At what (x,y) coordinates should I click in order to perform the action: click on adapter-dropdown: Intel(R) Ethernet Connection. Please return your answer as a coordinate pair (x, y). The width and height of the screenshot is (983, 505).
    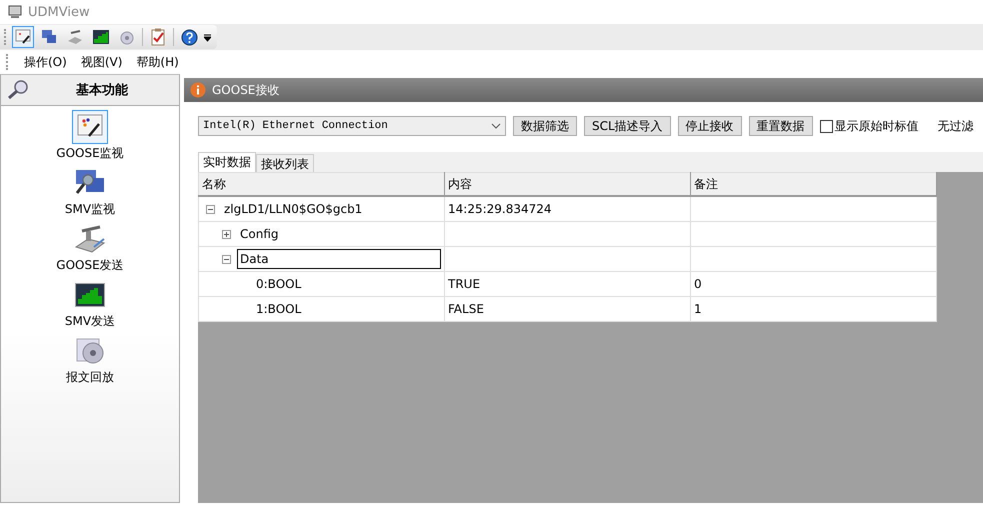
    Looking at the image, I should click on (352, 126).